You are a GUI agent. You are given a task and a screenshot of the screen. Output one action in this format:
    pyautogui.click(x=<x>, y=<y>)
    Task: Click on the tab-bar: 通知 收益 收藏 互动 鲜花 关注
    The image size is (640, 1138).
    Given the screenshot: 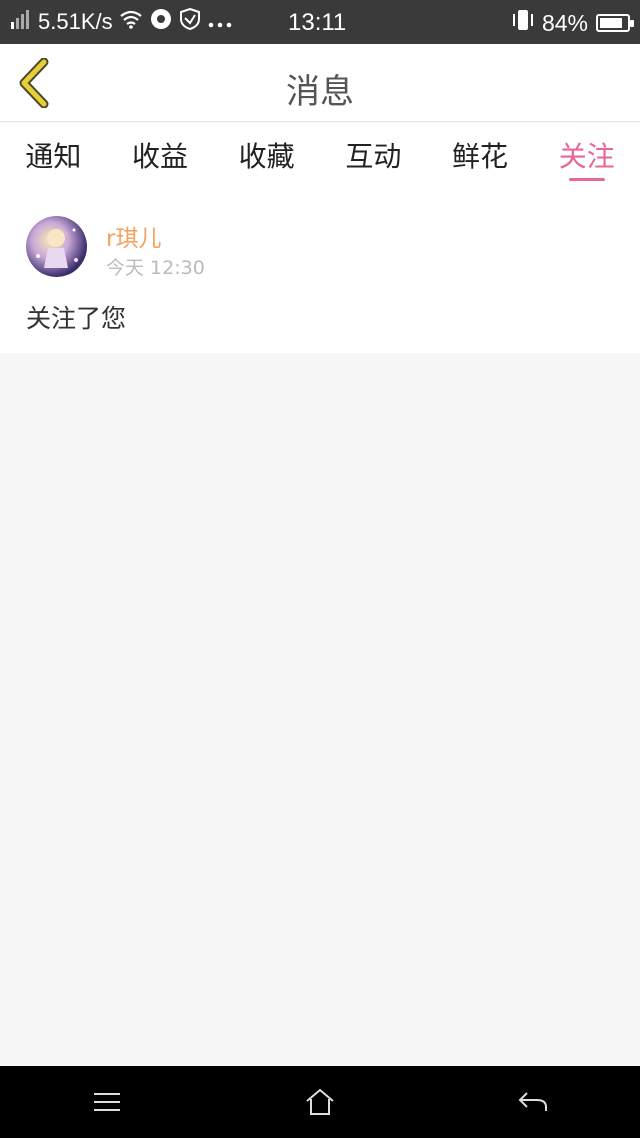 What is the action you would take?
    pyautogui.click(x=320, y=156)
    